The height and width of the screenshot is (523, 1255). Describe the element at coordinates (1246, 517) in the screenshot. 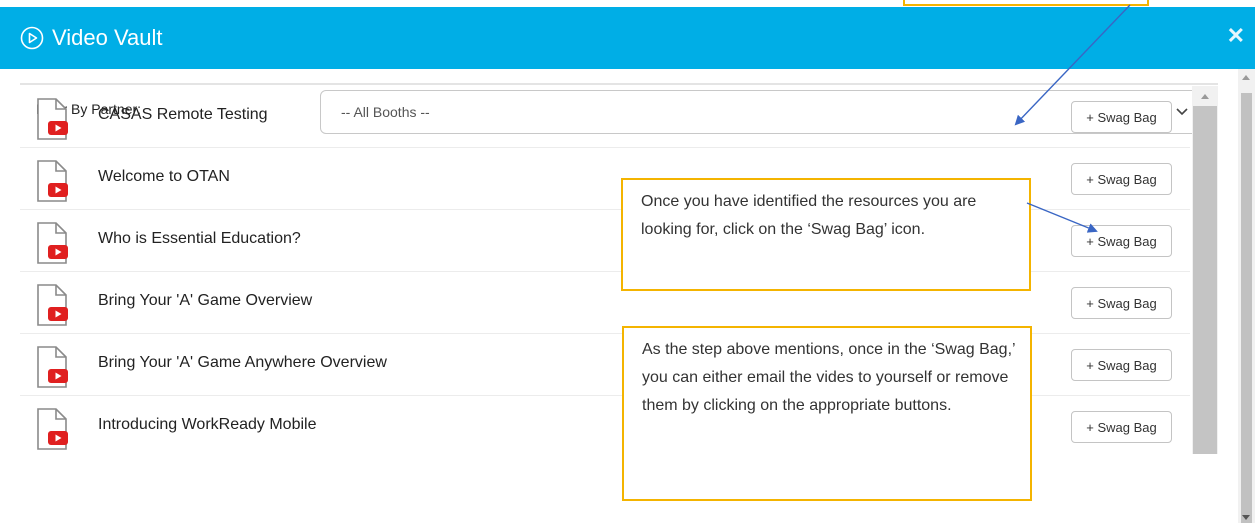

I see `scroll-down-arrow-icon` at that location.